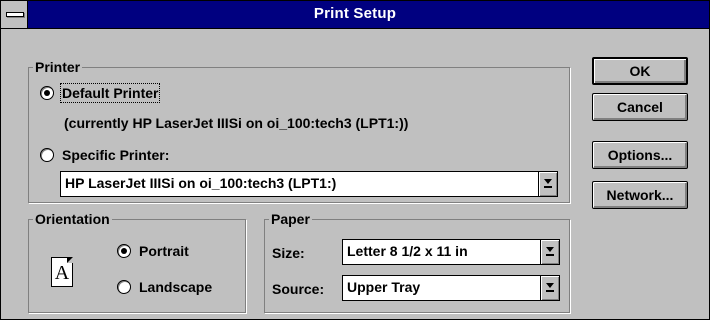 Image resolution: width=710 pixels, height=320 pixels. I want to click on default-printer-label: Default Printer, so click(110, 93).